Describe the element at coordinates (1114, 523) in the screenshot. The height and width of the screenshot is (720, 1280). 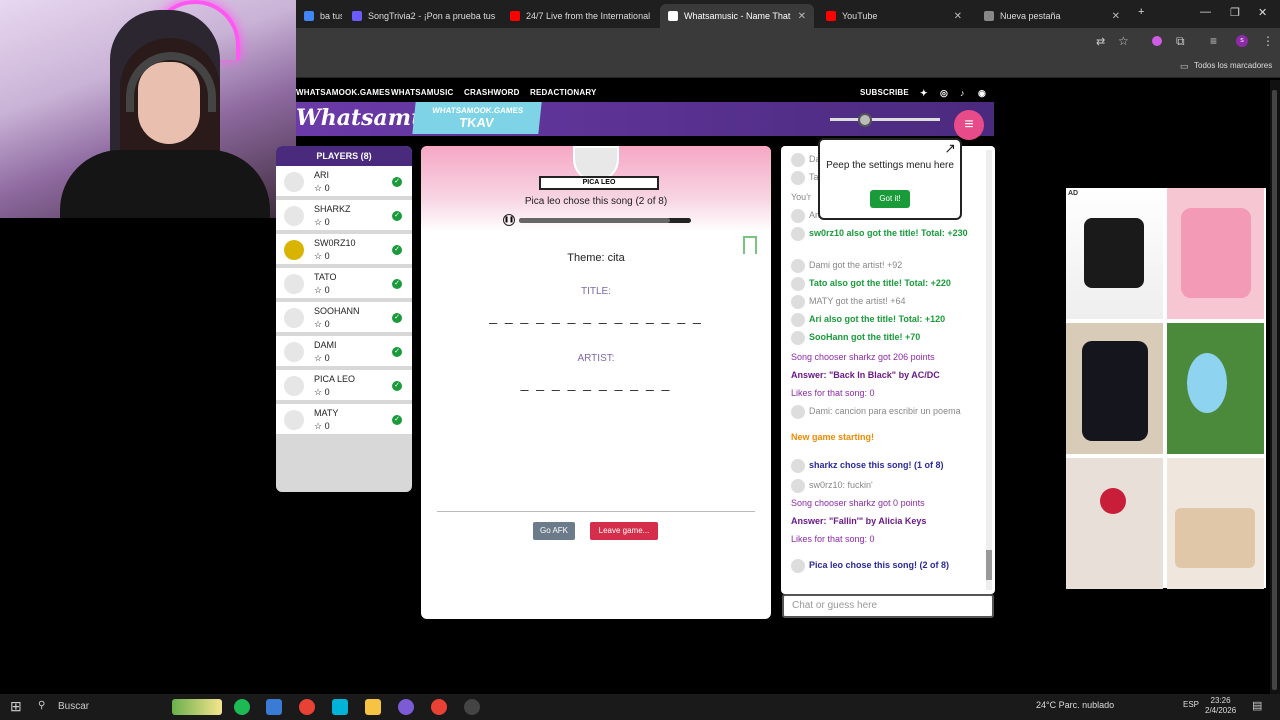
I see `ad-image-wand` at that location.